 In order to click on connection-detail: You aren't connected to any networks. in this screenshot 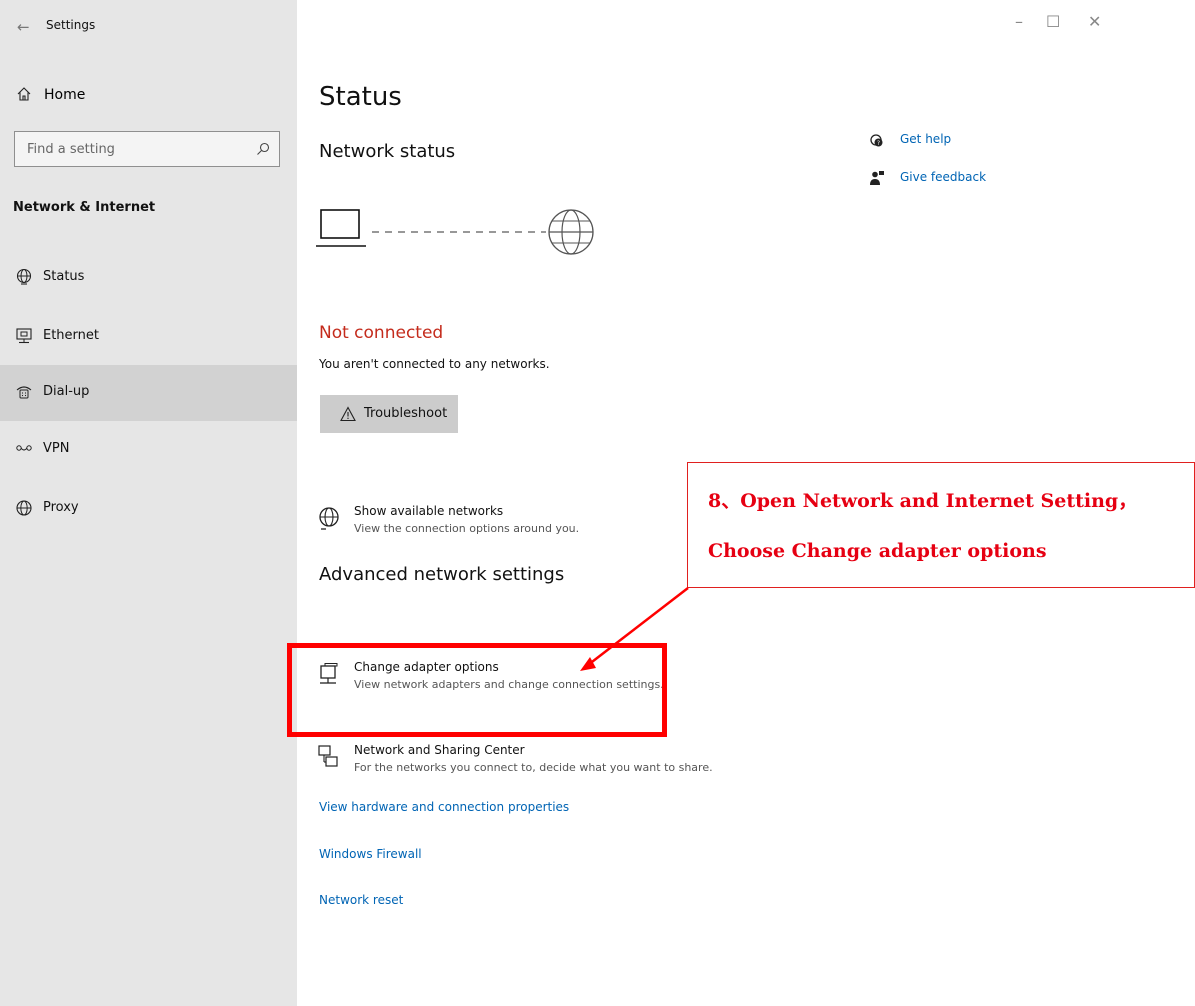, I will do `click(434, 364)`.